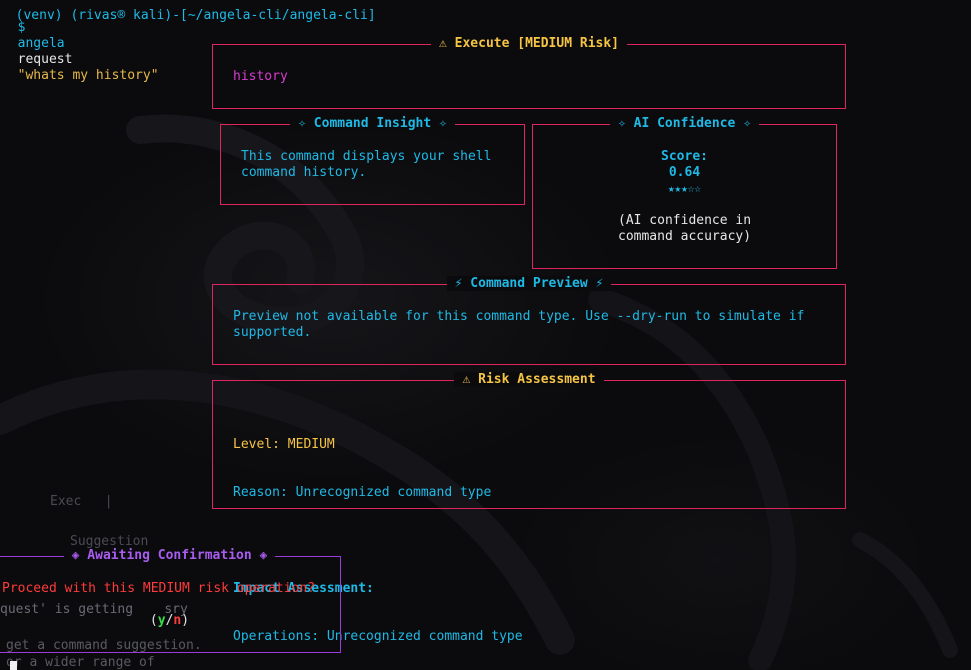 The height and width of the screenshot is (670, 971). I want to click on choice-close-paren: ), so click(185, 620).